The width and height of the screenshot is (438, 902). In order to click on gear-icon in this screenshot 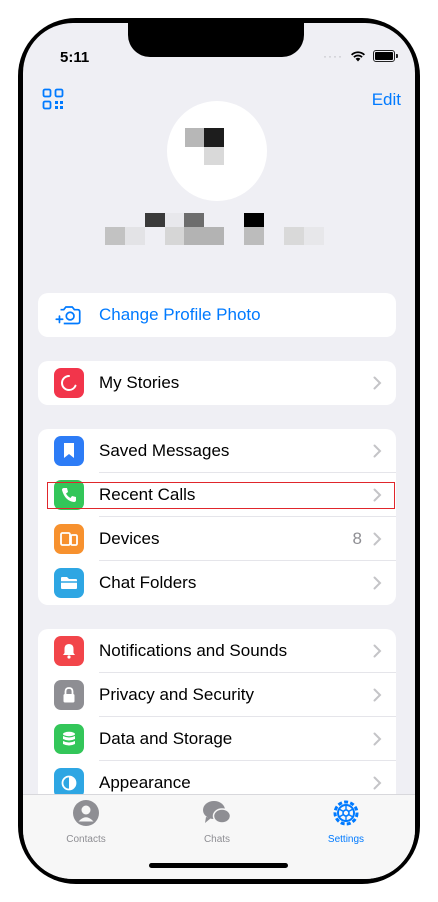, I will do `click(346, 813)`.